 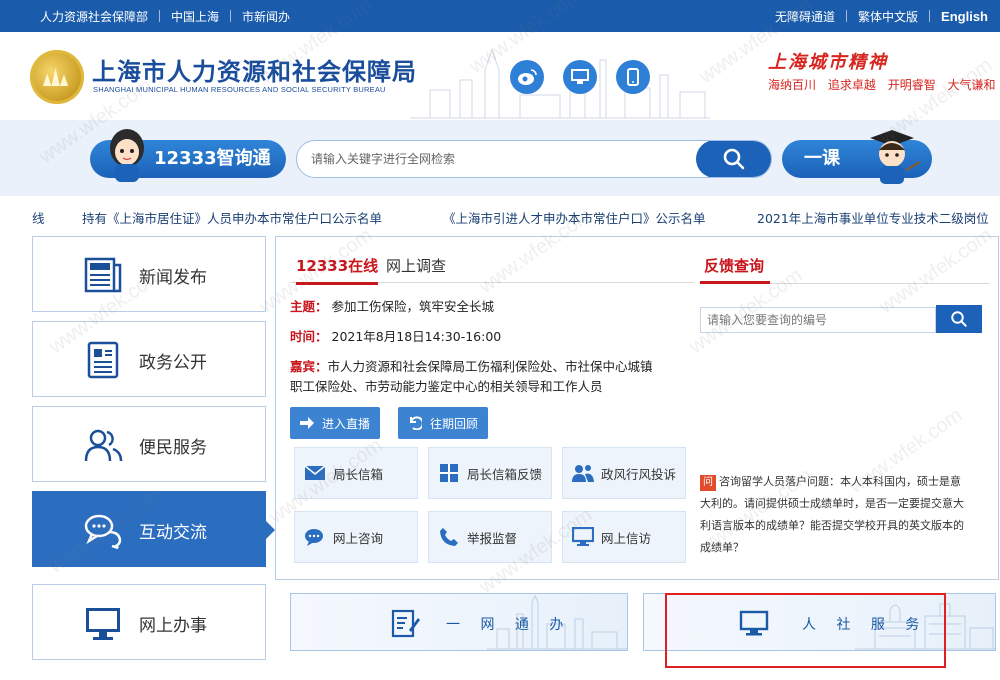 What do you see at coordinates (103, 360) in the screenshot?
I see `document-list-icon` at bounding box center [103, 360].